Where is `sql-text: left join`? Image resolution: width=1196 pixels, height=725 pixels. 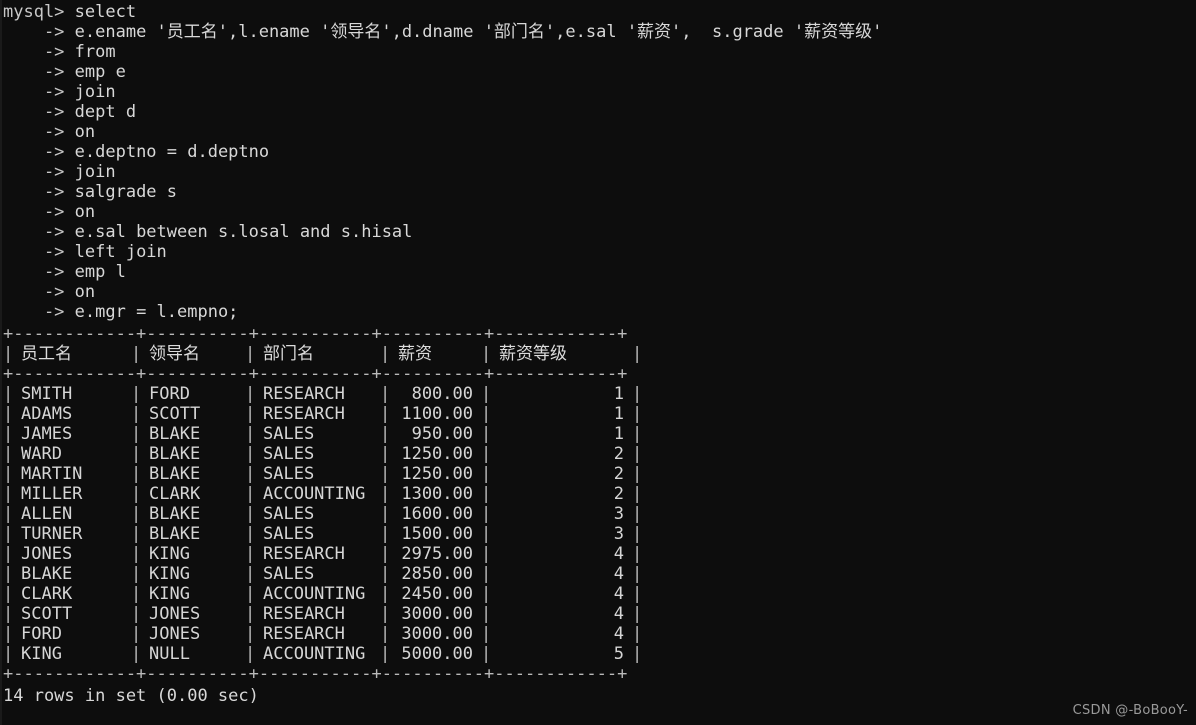
sql-text: left join is located at coordinates (120, 252).